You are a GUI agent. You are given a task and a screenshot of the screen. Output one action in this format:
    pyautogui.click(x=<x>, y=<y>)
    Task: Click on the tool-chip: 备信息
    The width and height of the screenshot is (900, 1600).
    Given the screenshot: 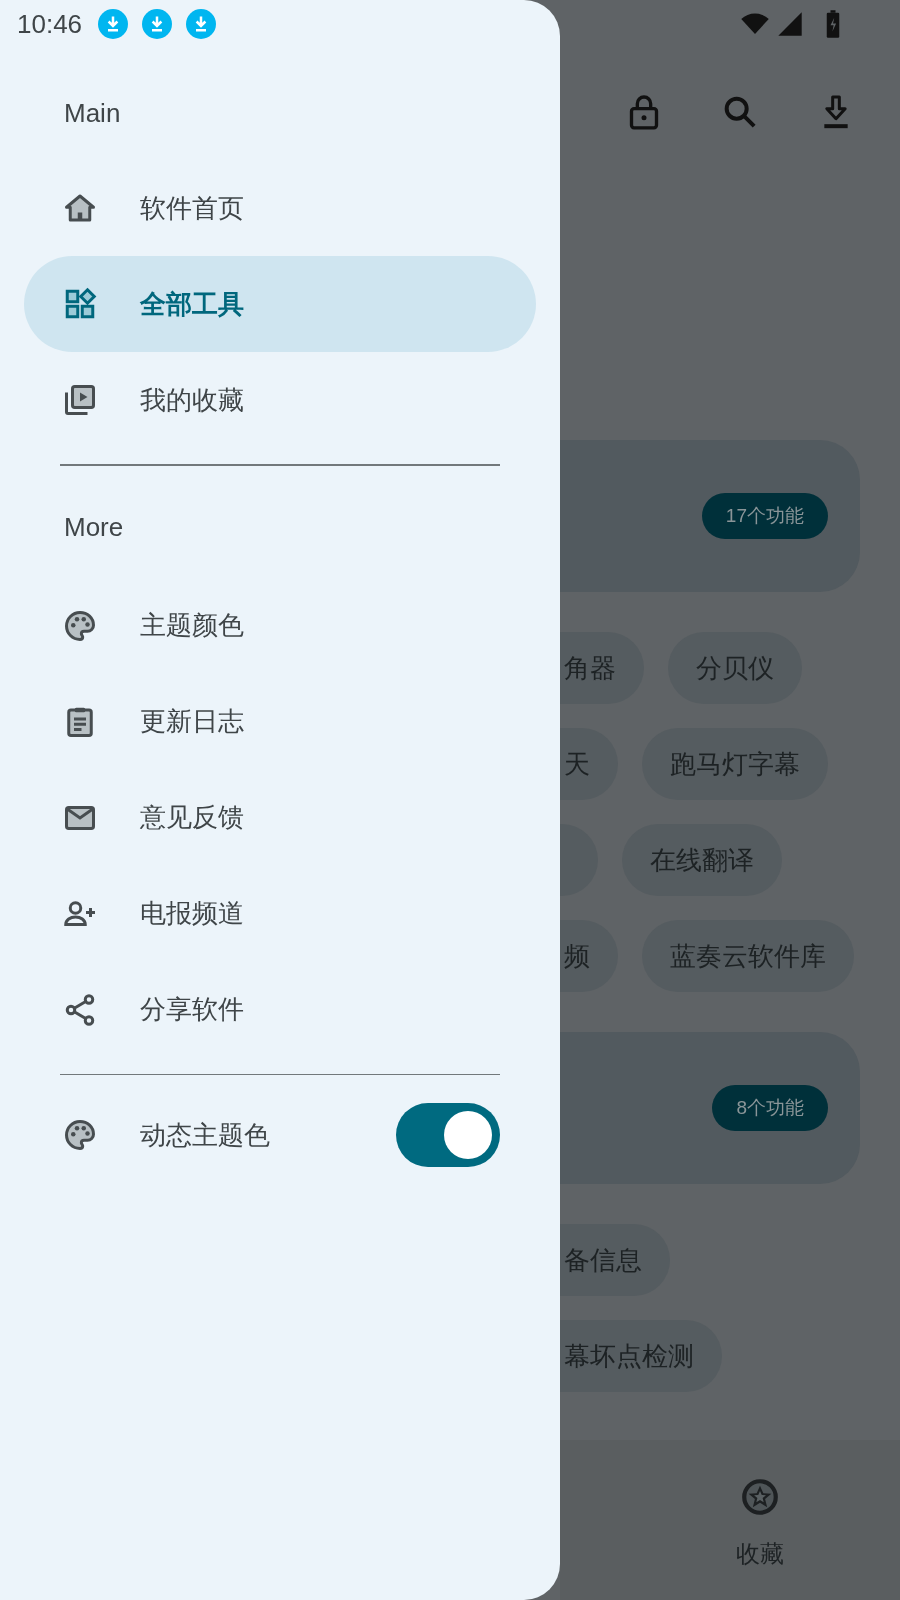 What is the action you would take?
    pyautogui.click(x=615, y=1260)
    